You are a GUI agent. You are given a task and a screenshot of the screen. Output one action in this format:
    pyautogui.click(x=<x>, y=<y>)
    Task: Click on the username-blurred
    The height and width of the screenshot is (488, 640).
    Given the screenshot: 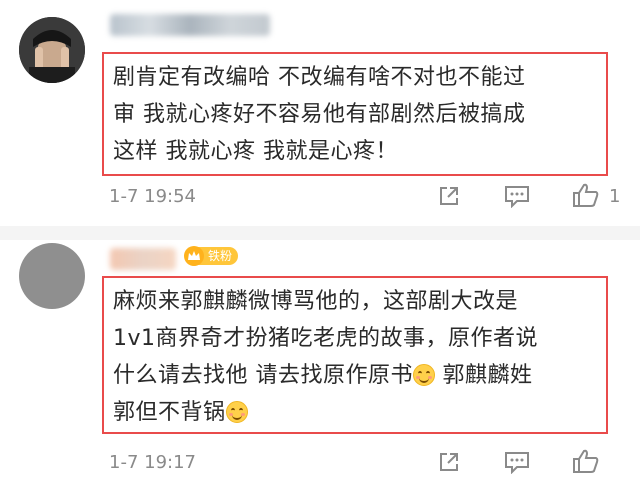 What is the action you would take?
    pyautogui.click(x=143, y=259)
    